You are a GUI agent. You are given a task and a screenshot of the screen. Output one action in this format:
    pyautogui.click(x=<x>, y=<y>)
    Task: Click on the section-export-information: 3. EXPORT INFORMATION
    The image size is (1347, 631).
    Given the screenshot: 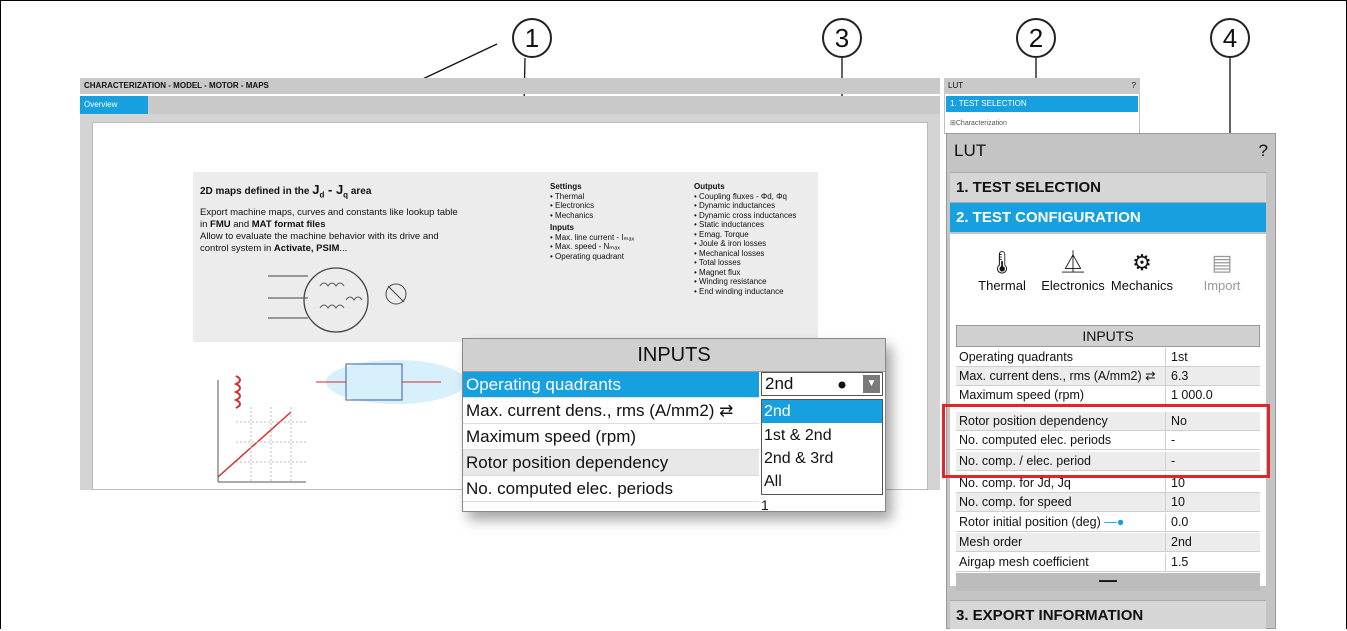 What is the action you would take?
    pyautogui.click(x=1108, y=614)
    